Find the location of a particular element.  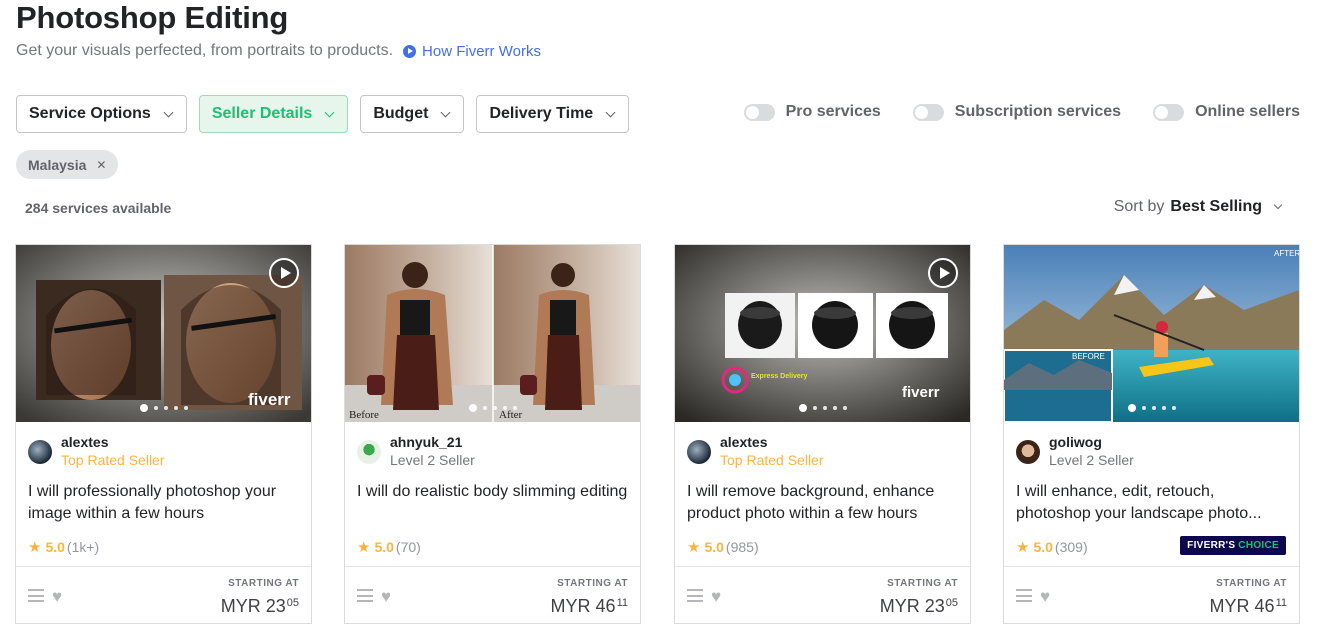

price-main: MYR 23 is located at coordinates (253, 606).